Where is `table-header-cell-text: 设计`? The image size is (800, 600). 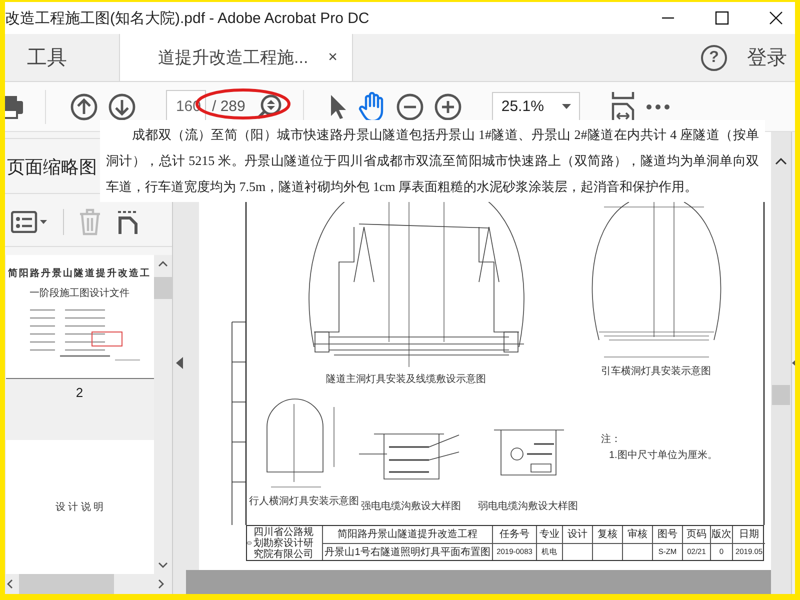
table-header-cell-text: 设计 is located at coordinates (577, 535).